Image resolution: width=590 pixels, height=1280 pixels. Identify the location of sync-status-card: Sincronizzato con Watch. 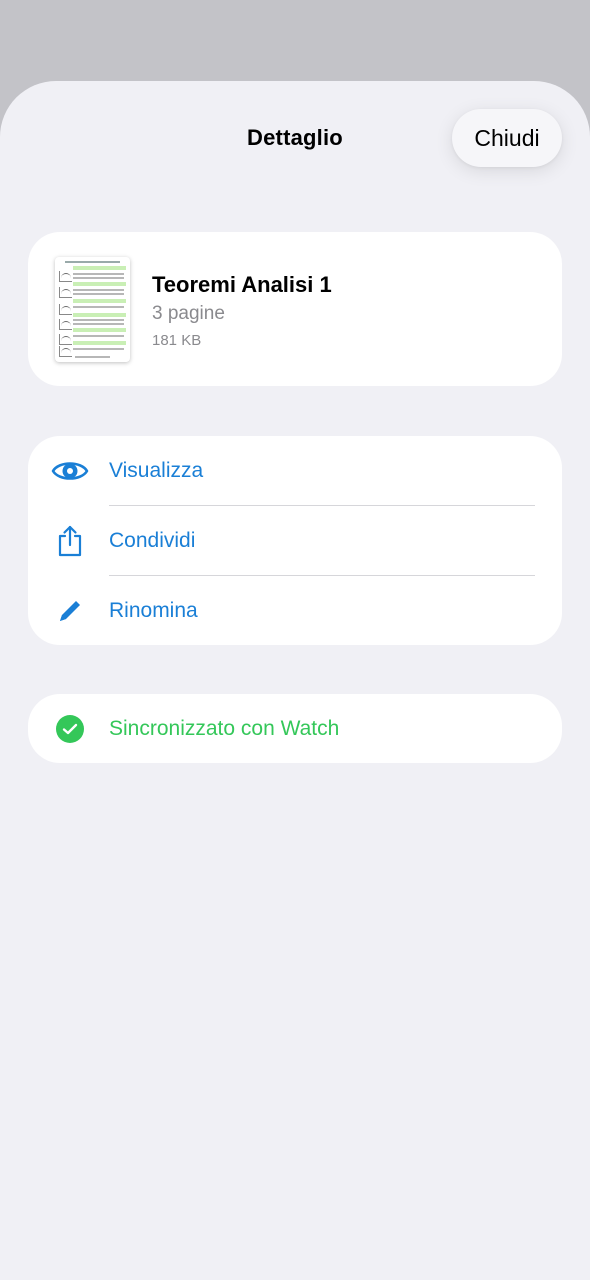
(295, 728).